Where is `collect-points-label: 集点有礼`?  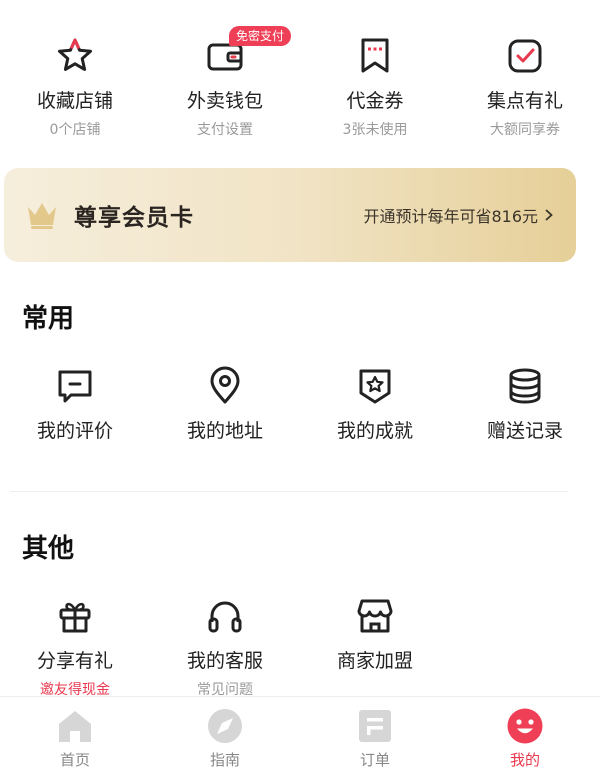
collect-points-label: 集点有礼 is located at coordinates (524, 101).